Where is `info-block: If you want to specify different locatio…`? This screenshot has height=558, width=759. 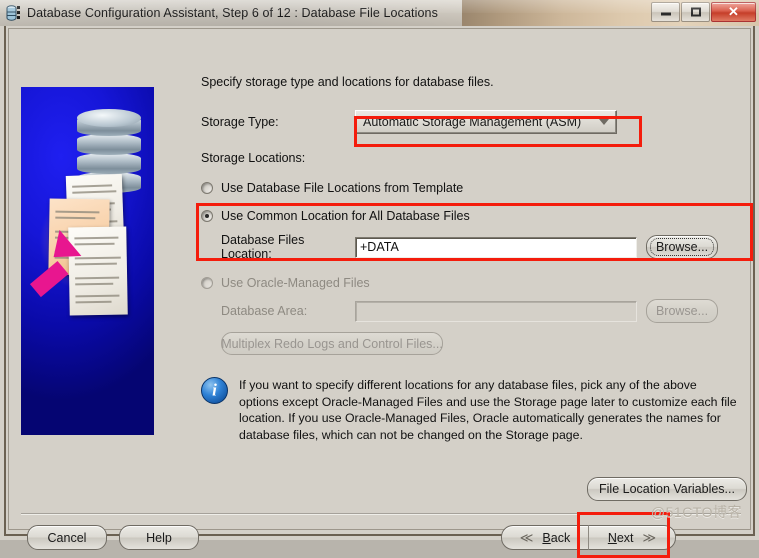 info-block: If you want to specify different locatio… is located at coordinates (475, 410).